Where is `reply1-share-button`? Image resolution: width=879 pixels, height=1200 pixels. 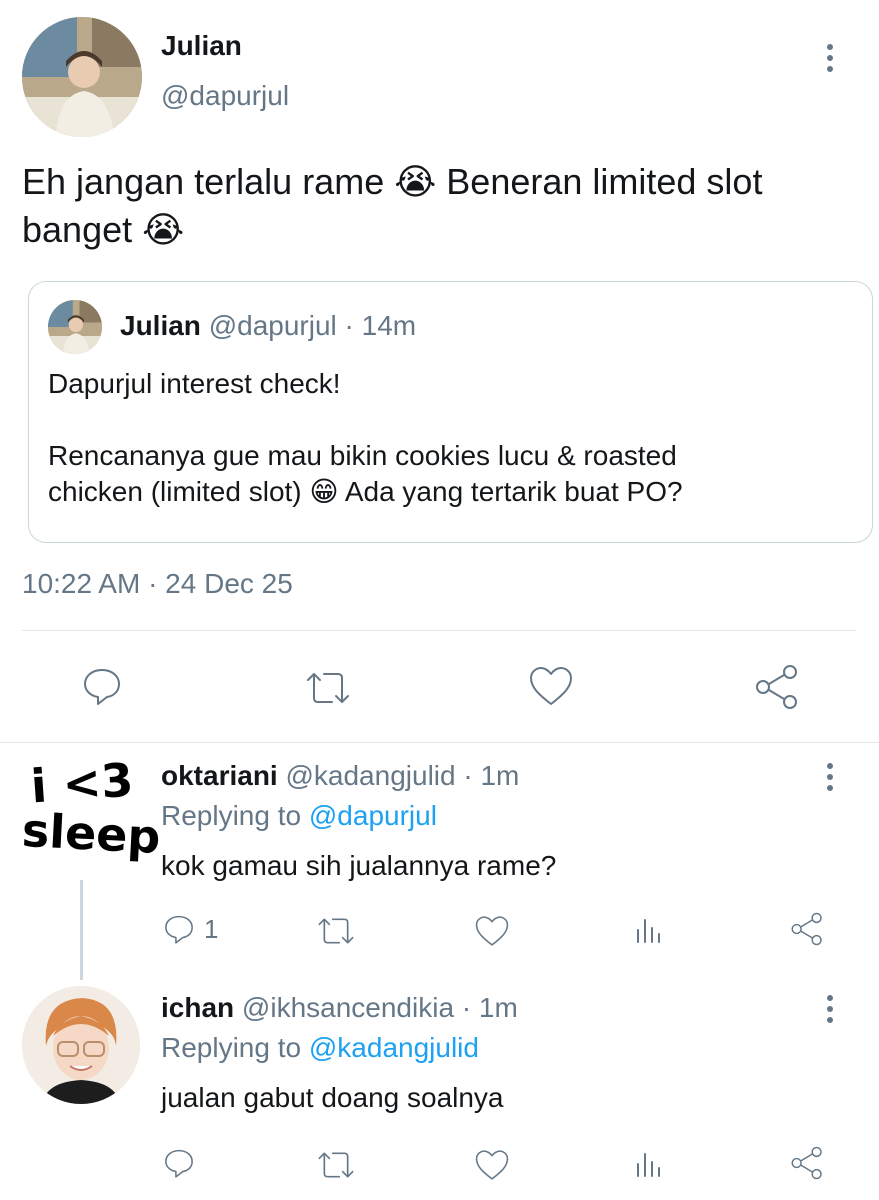 reply1-share-button is located at coordinates (807, 929).